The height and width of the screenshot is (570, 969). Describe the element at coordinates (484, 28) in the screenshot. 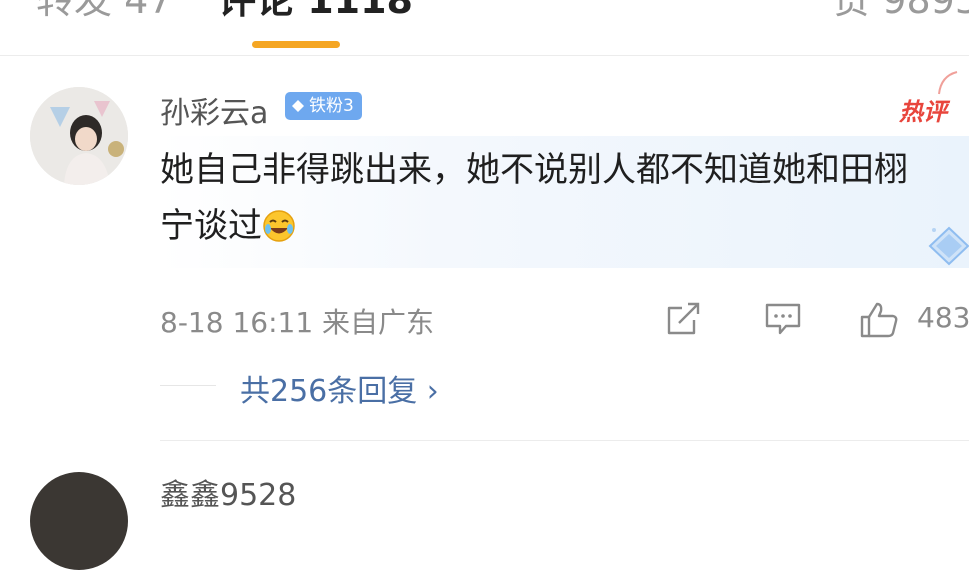

I see `tab-bar: 转发 47 评论 1118 赞 9893` at that location.